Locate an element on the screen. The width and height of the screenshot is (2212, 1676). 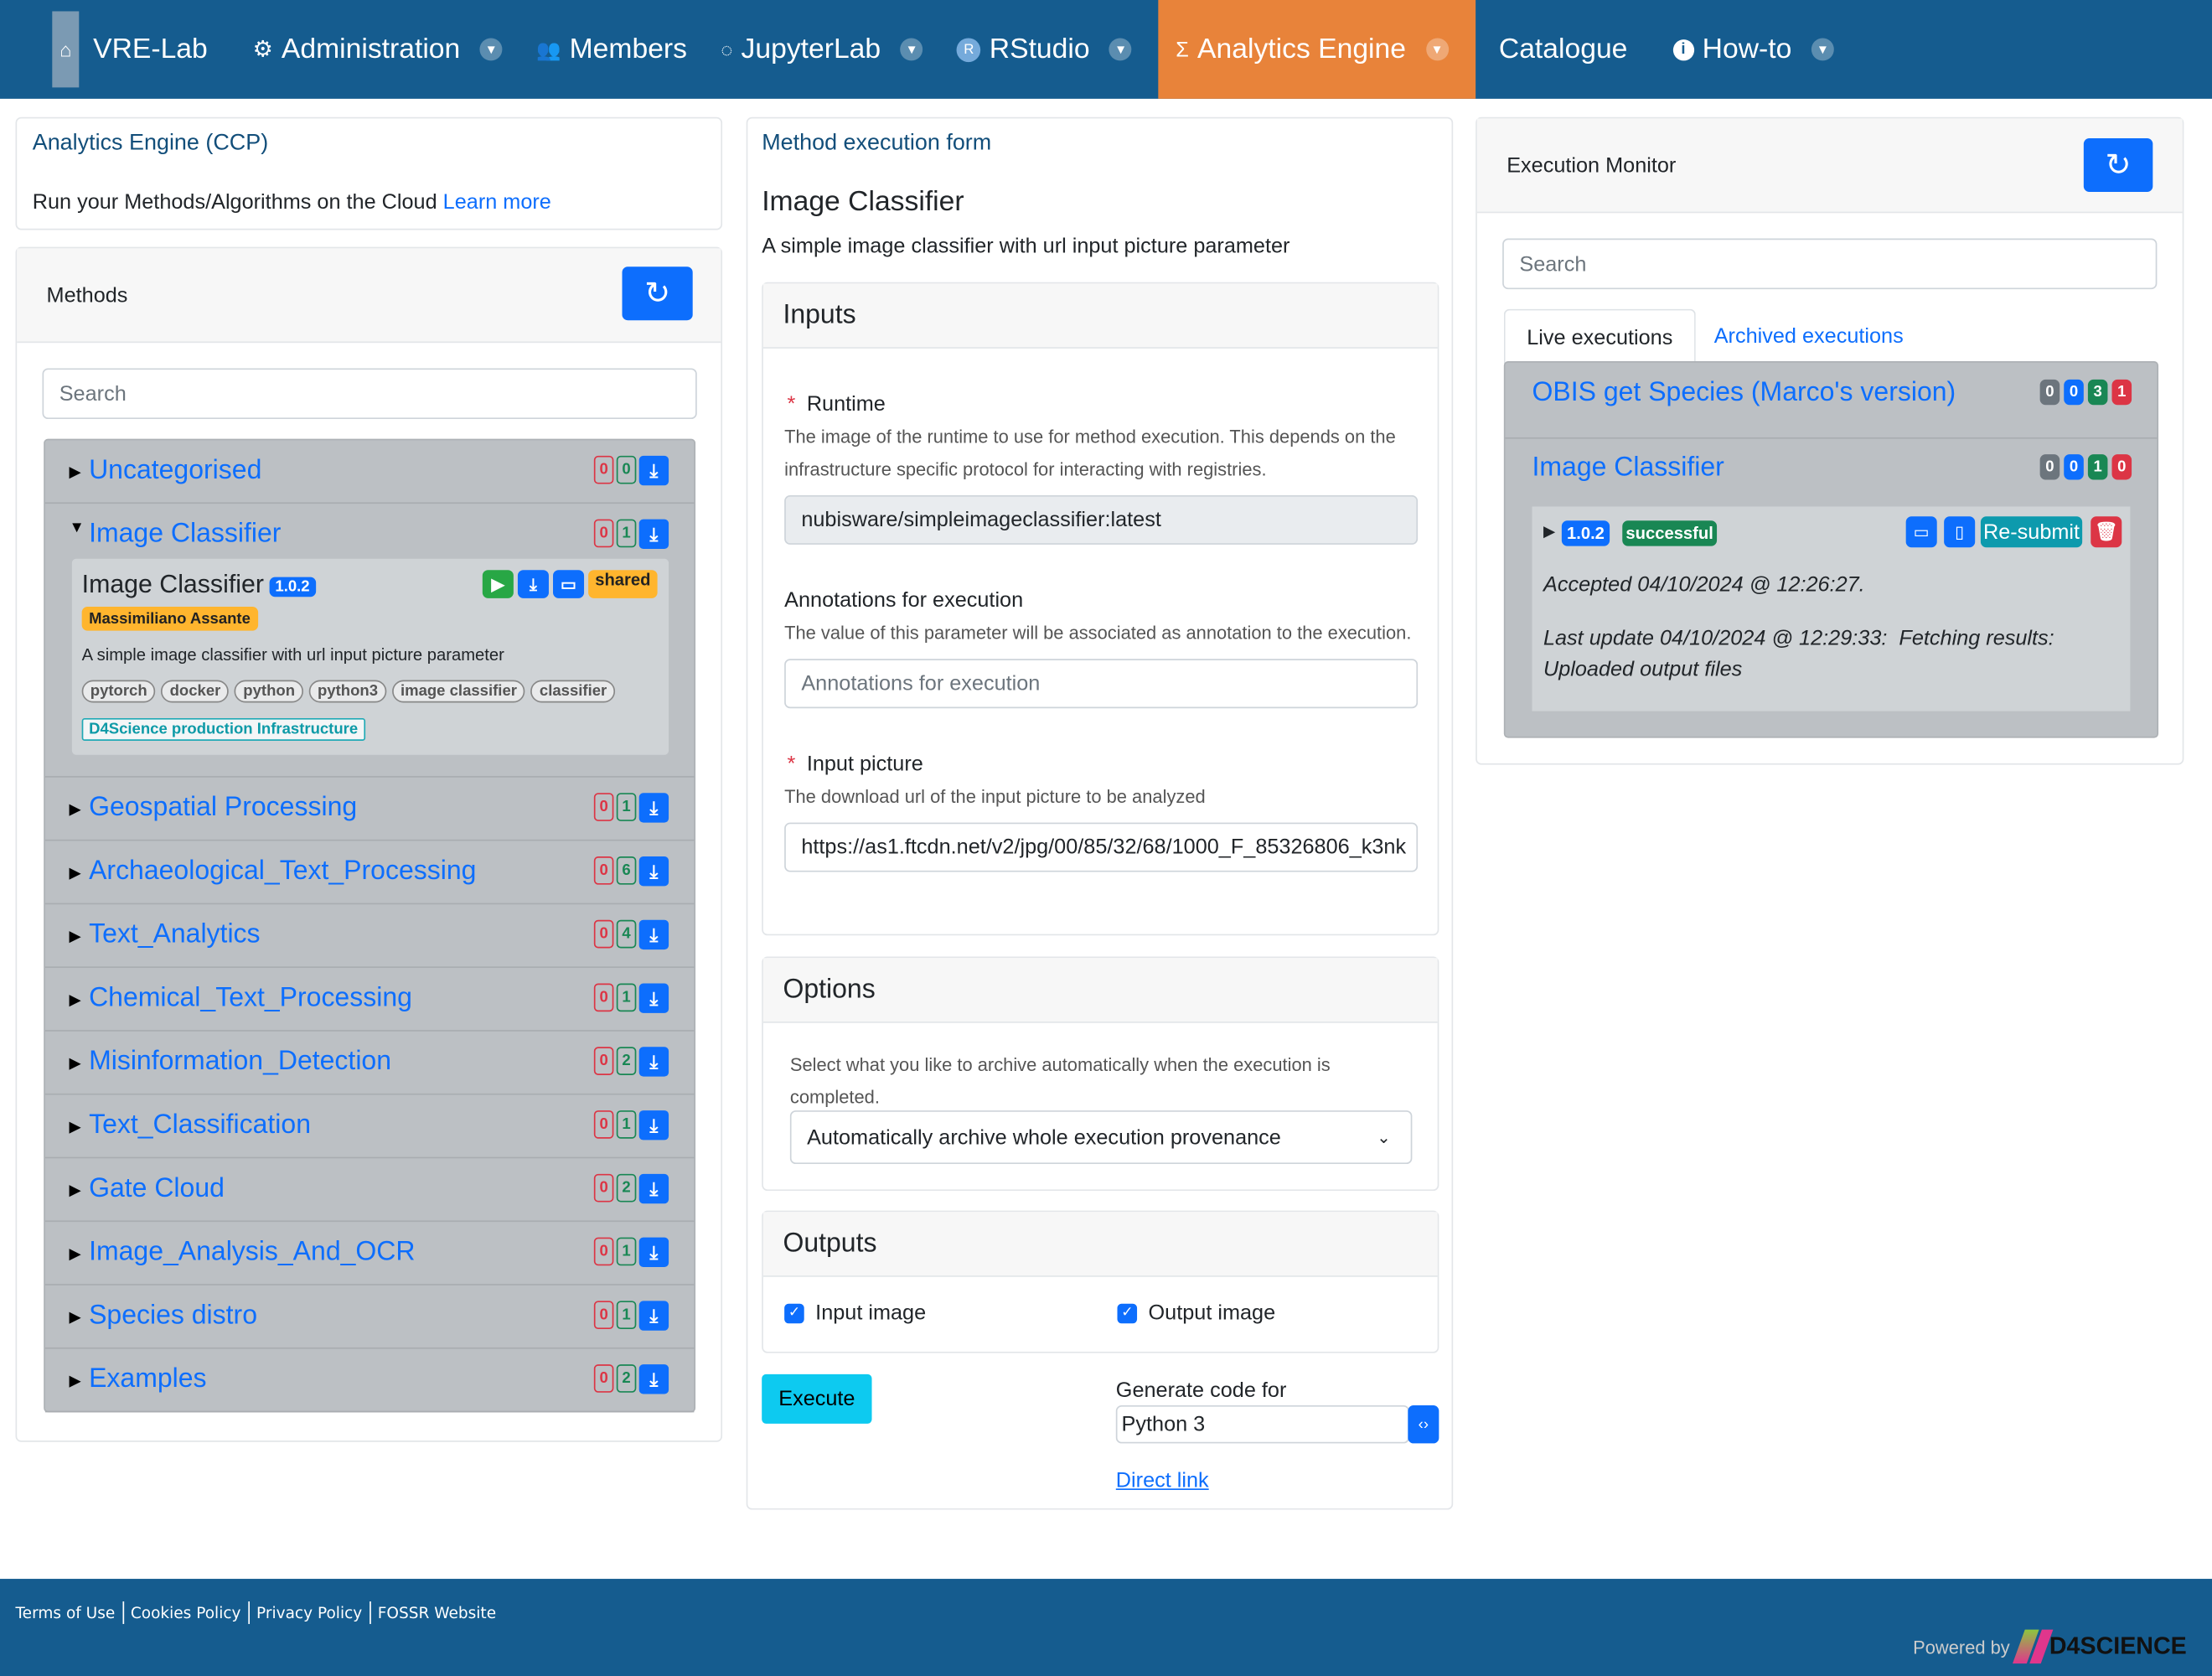
caret-down-icon: ▼ is located at coordinates (80, 528).